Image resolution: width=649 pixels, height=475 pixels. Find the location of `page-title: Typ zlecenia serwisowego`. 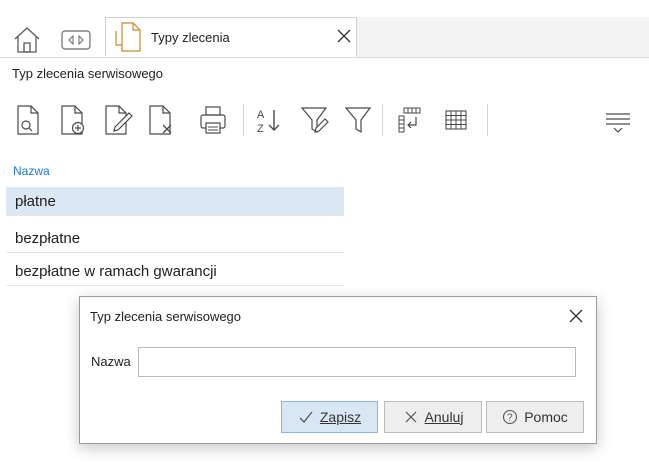

page-title: Typ zlecenia serwisowego is located at coordinates (88, 73).